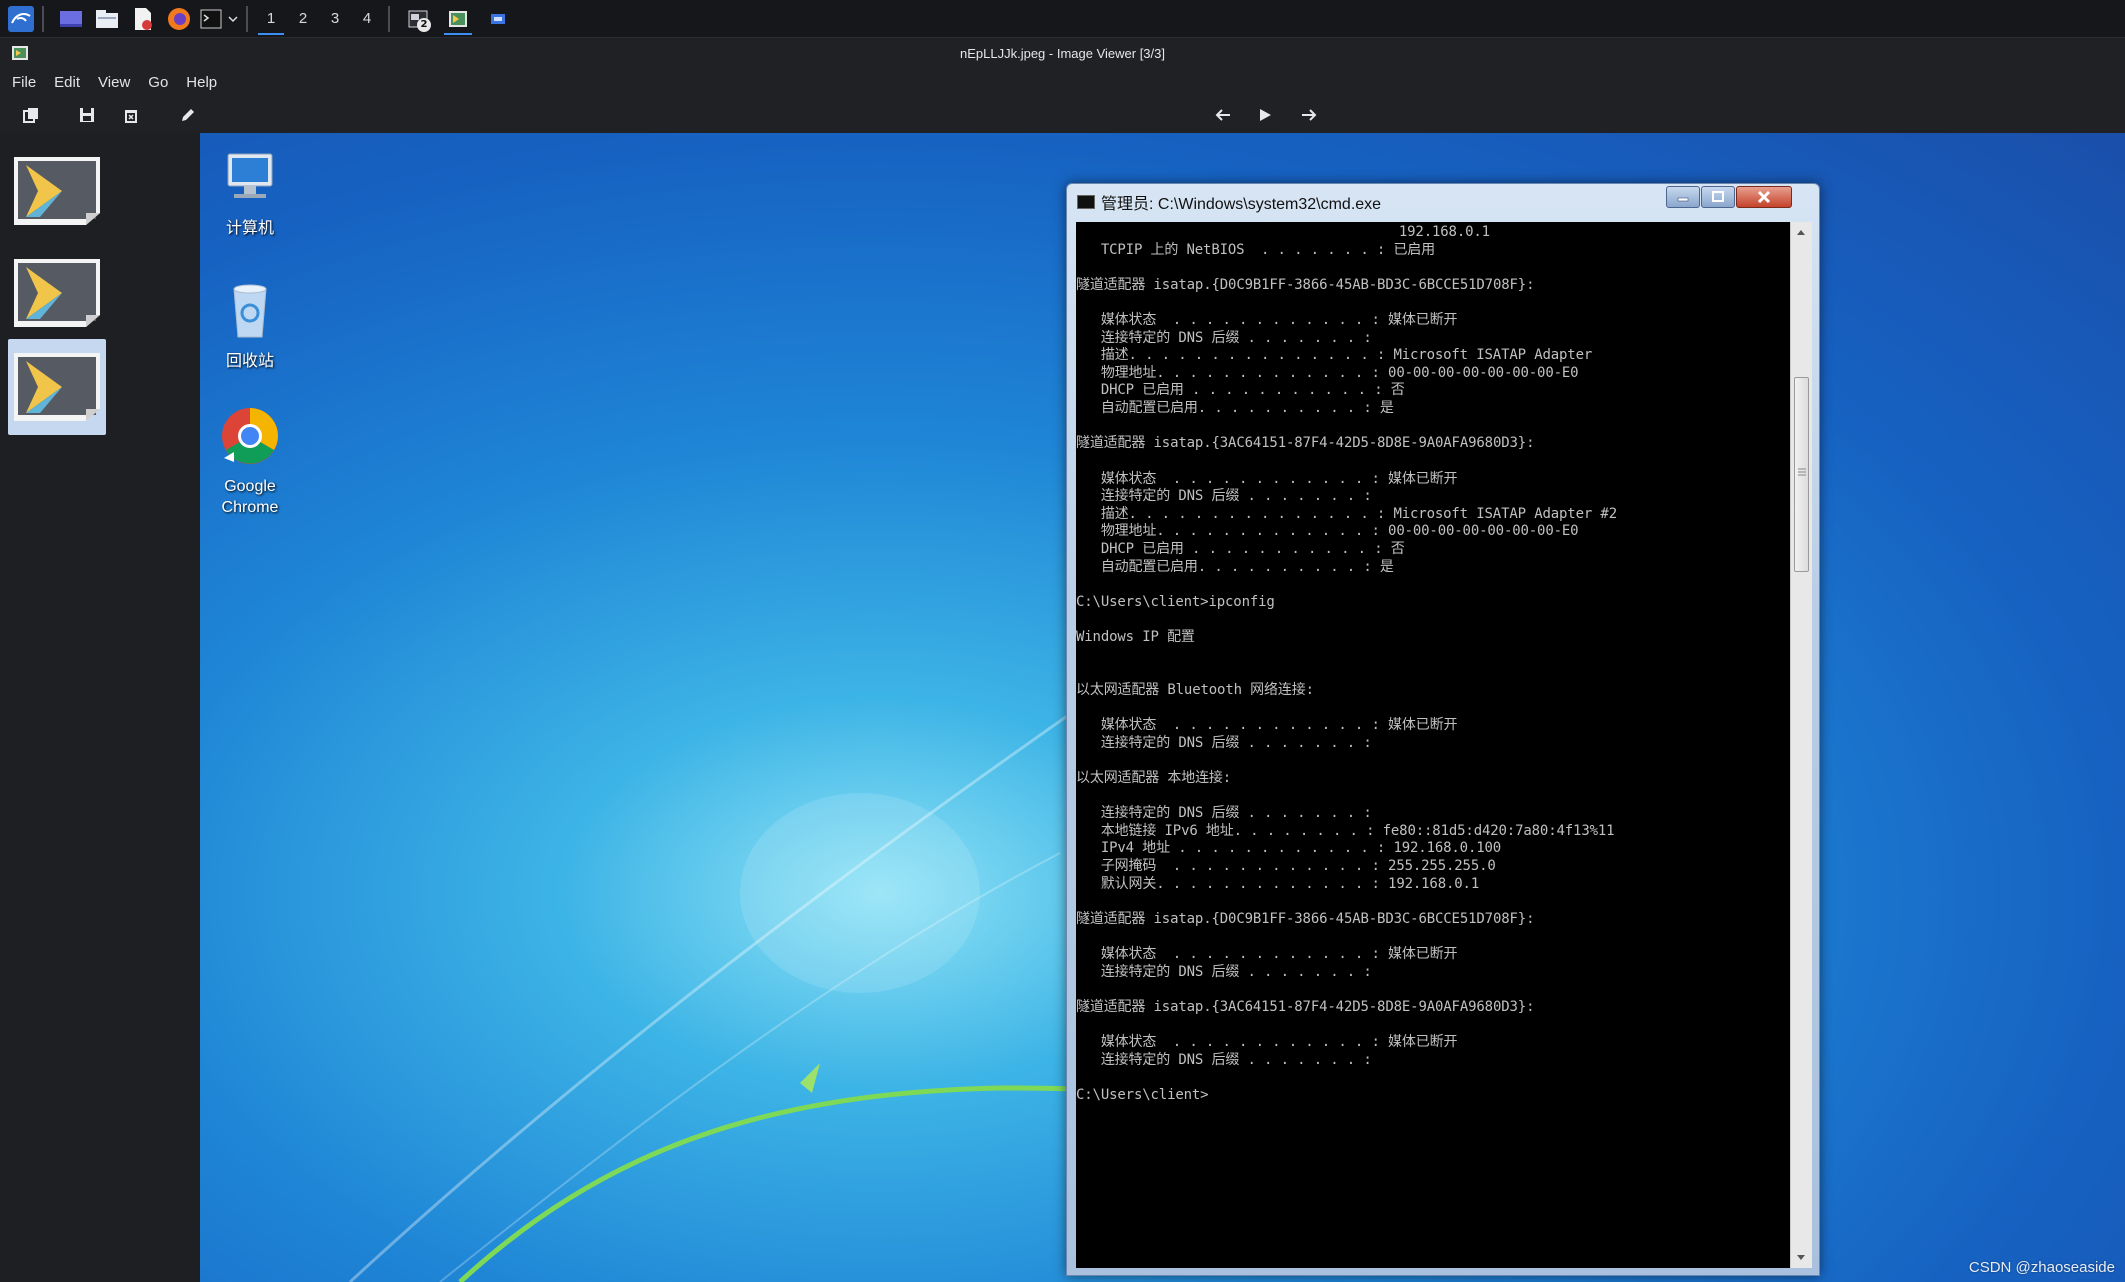 The image size is (2125, 1282). What do you see at coordinates (1062, 19) in the screenshot?
I see `top-panel: 1 2 3 4 2` at bounding box center [1062, 19].